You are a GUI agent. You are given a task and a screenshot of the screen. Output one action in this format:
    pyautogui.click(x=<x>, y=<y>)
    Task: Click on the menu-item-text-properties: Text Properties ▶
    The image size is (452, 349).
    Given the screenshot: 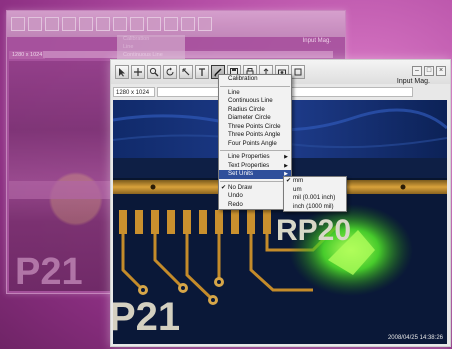 What is the action you would take?
    pyautogui.click(x=255, y=166)
    